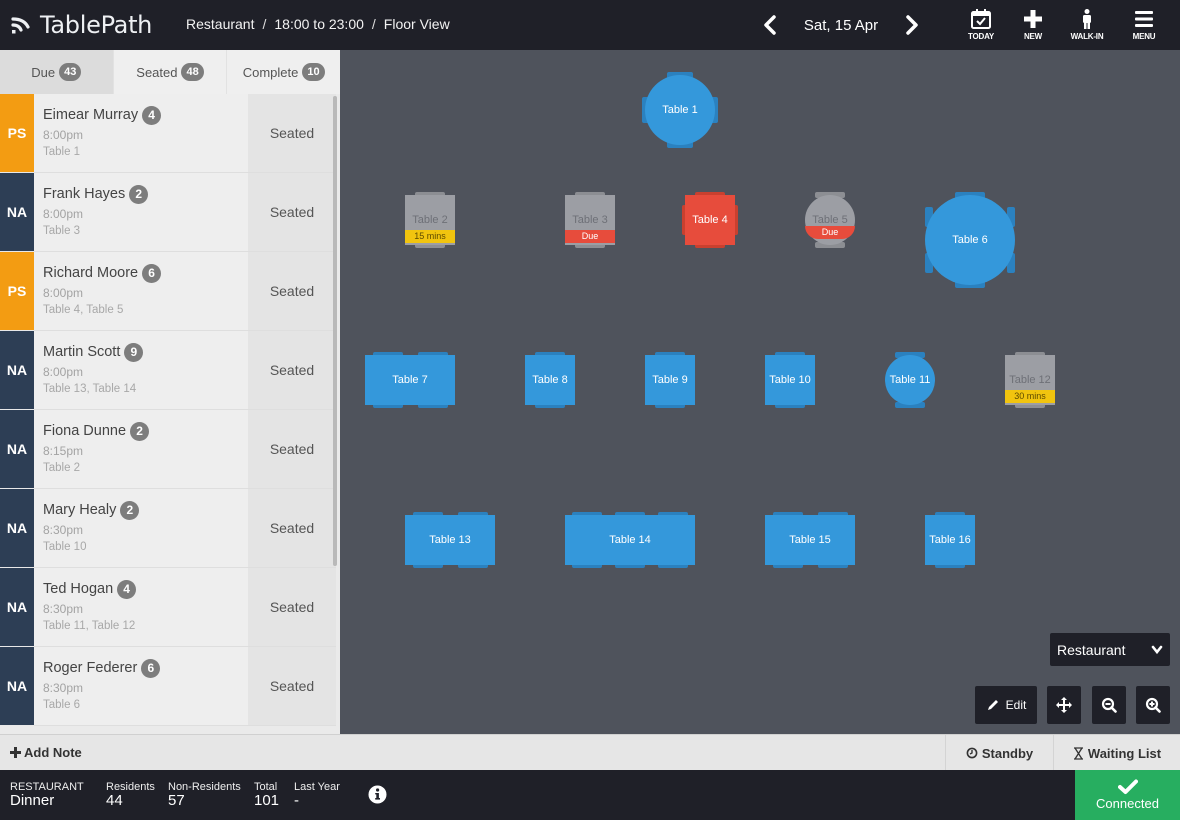 The image size is (1180, 820). I want to click on breadcrumb-view: Floor View, so click(416, 24).